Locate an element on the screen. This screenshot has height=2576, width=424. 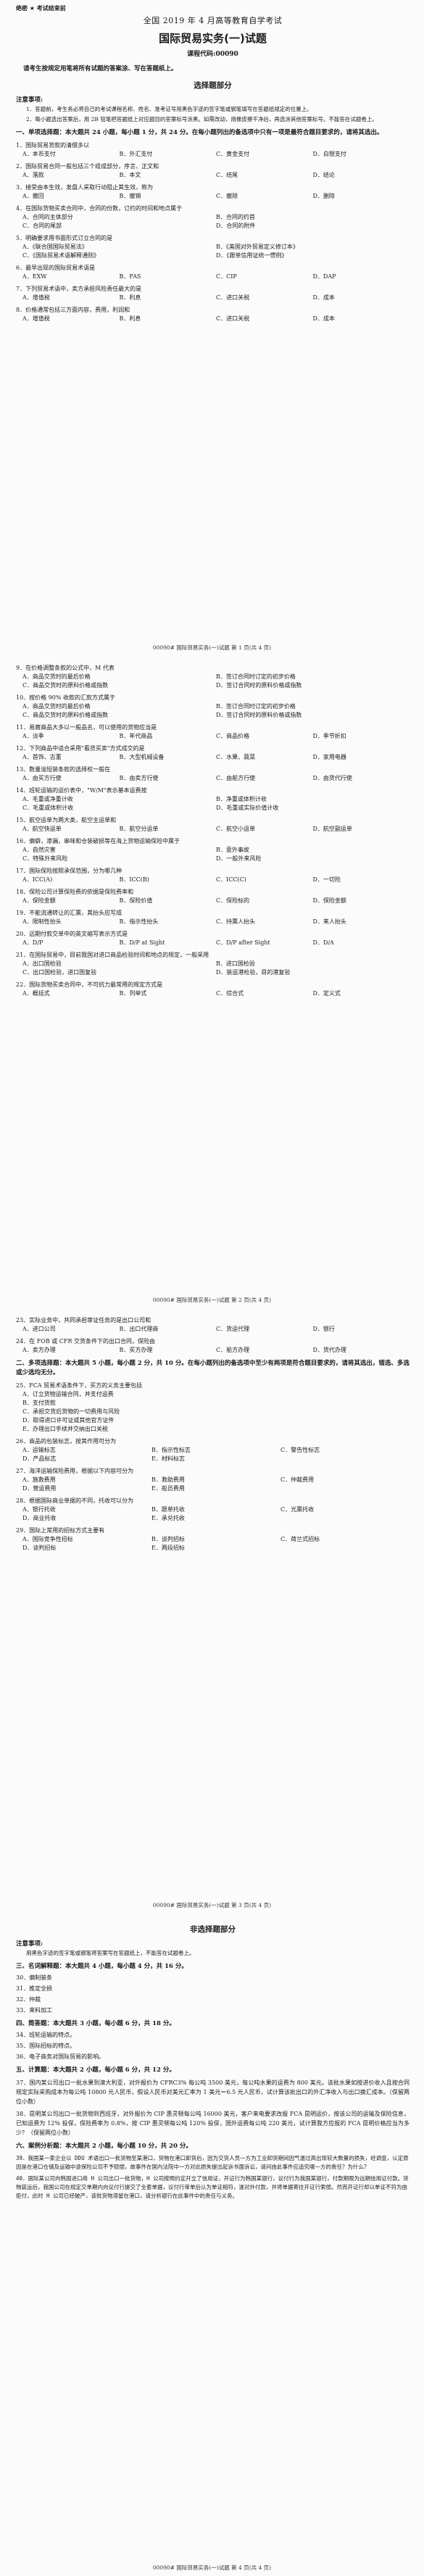
option-group: A．施救费用 B．救助费用 C．仲裁费用 D．营运费用 E．船员费用 is located at coordinates (213, 1484).